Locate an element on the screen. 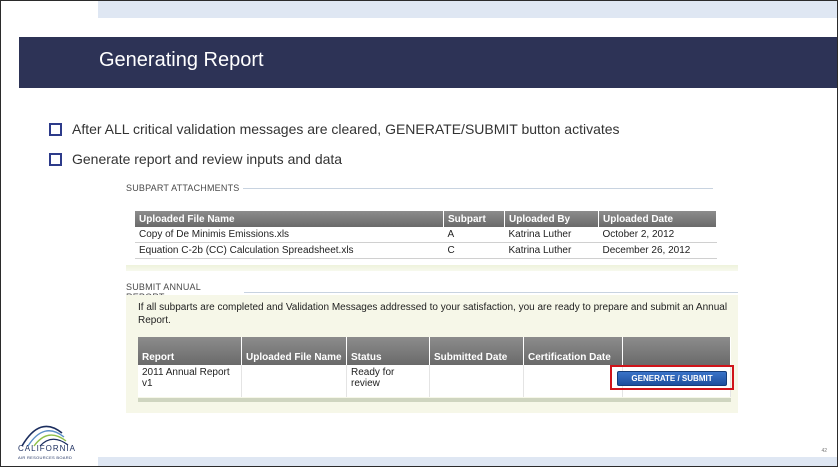  uploaded-date-cell: October 2, 2012 is located at coordinates (657, 235).